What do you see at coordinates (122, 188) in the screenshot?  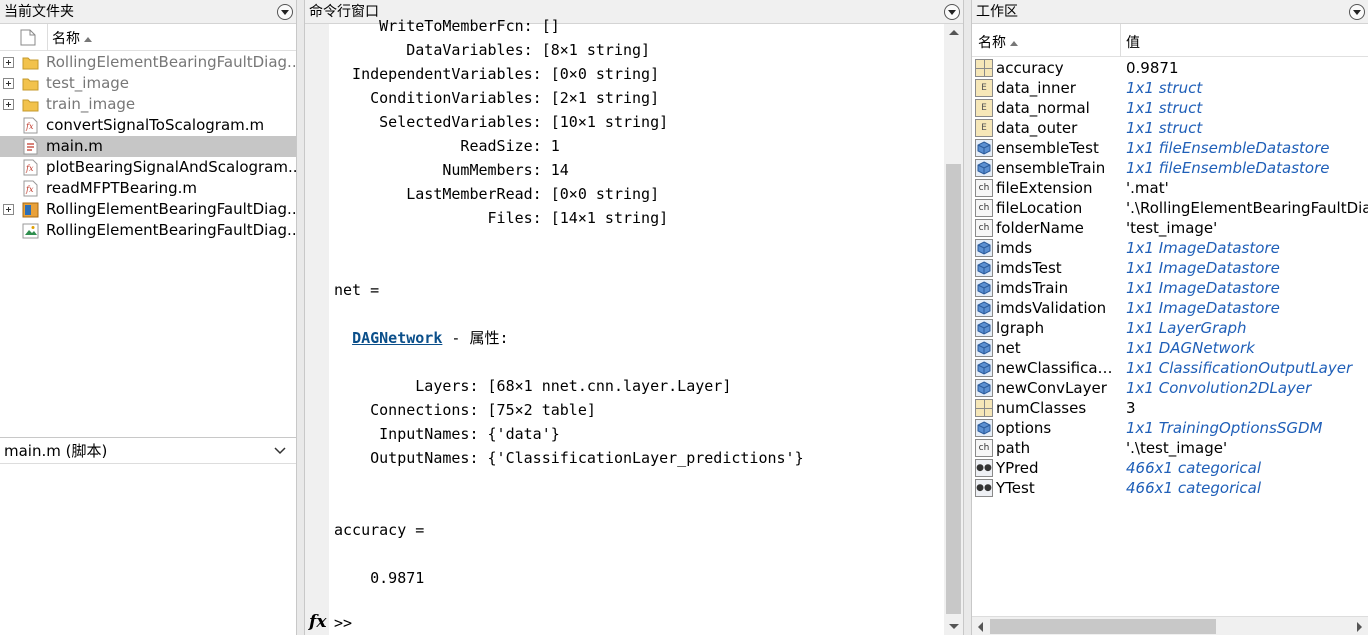 I see `file-name: readMFPTBearing.m` at bounding box center [122, 188].